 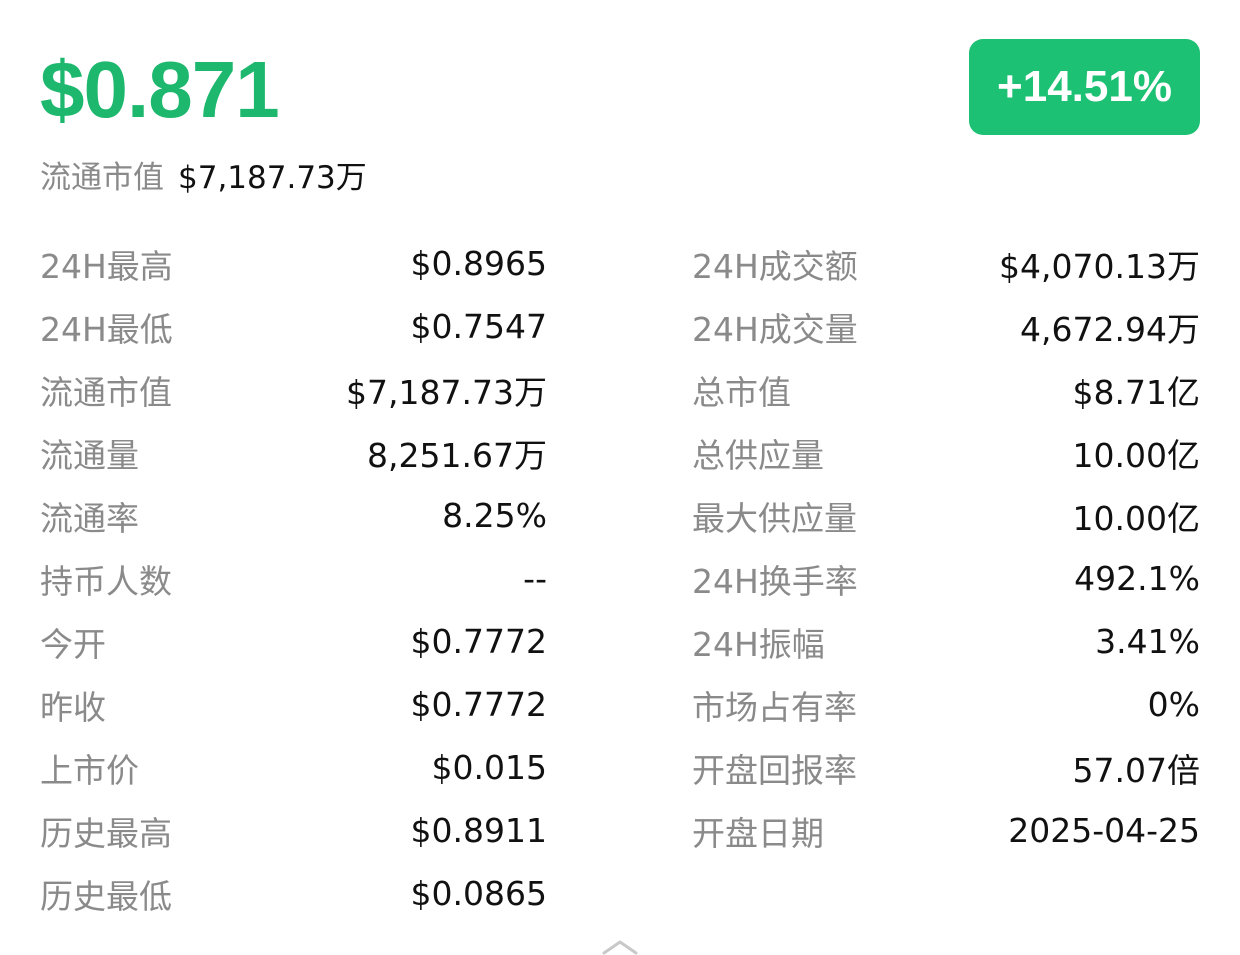 What do you see at coordinates (293, 767) in the screenshot?
I see `stat-row-listing-price: 上市价 $0.015` at bounding box center [293, 767].